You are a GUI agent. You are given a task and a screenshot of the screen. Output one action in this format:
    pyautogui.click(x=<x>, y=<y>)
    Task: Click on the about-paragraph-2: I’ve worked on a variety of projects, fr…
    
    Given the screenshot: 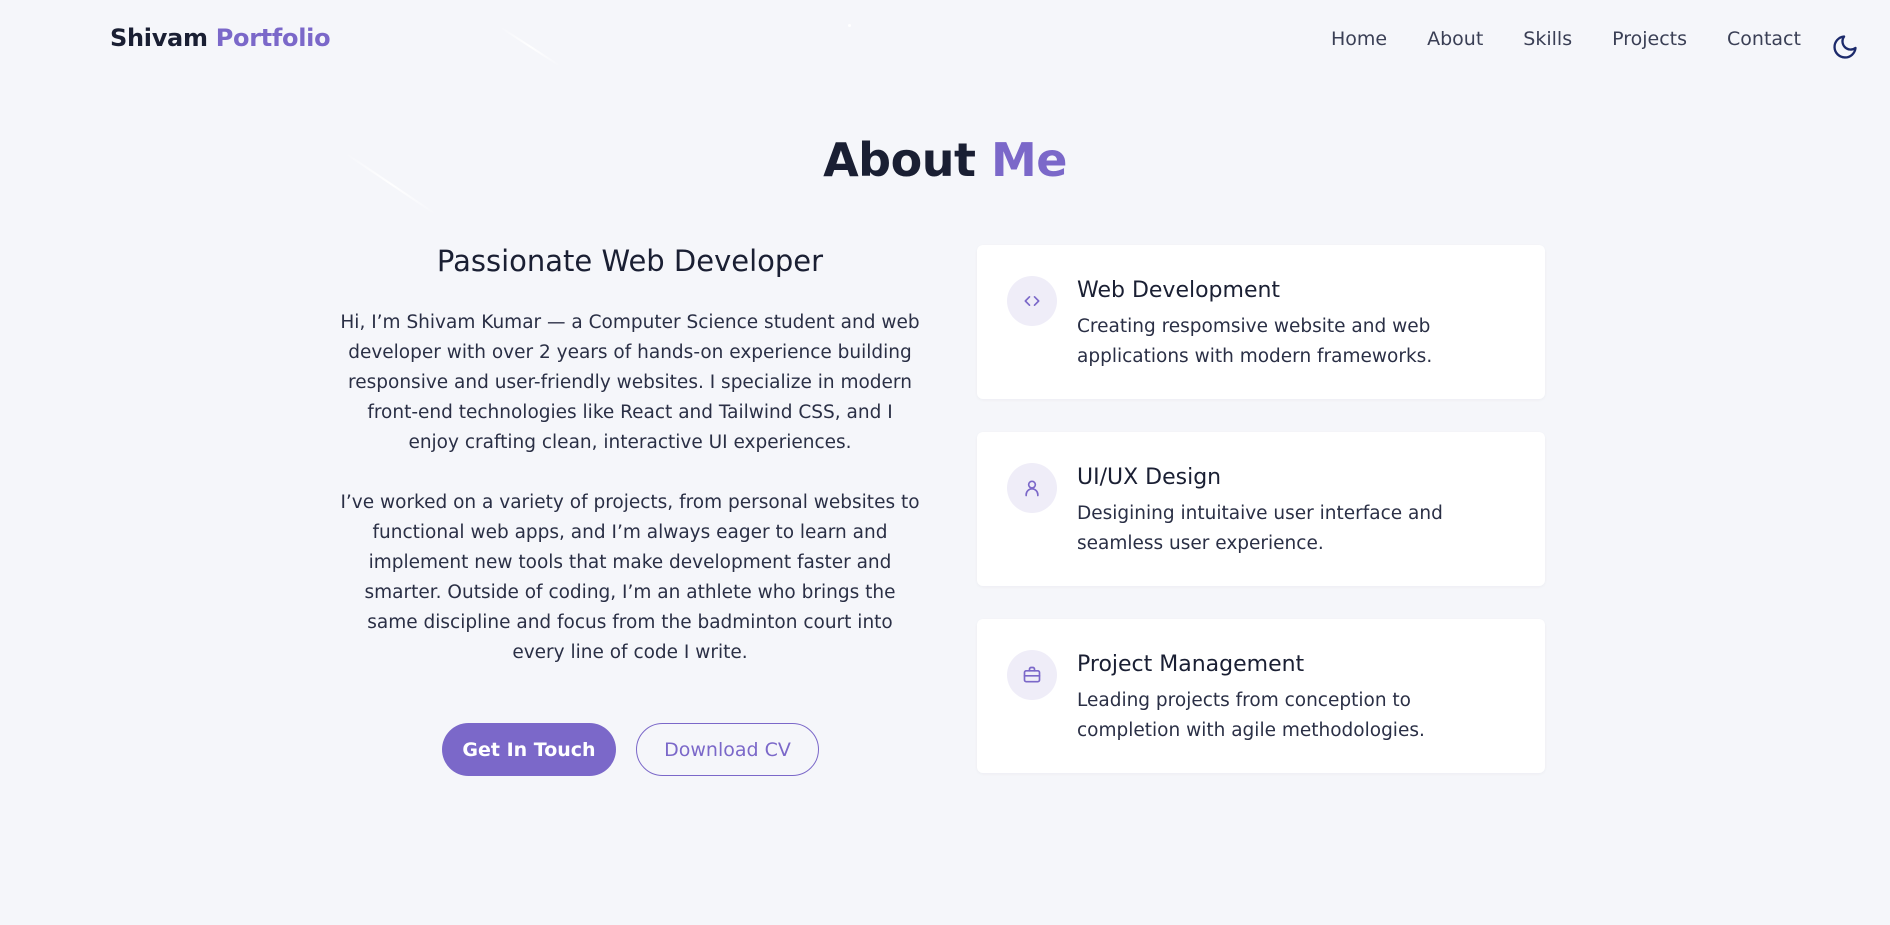 What is the action you would take?
    pyautogui.click(x=630, y=577)
    